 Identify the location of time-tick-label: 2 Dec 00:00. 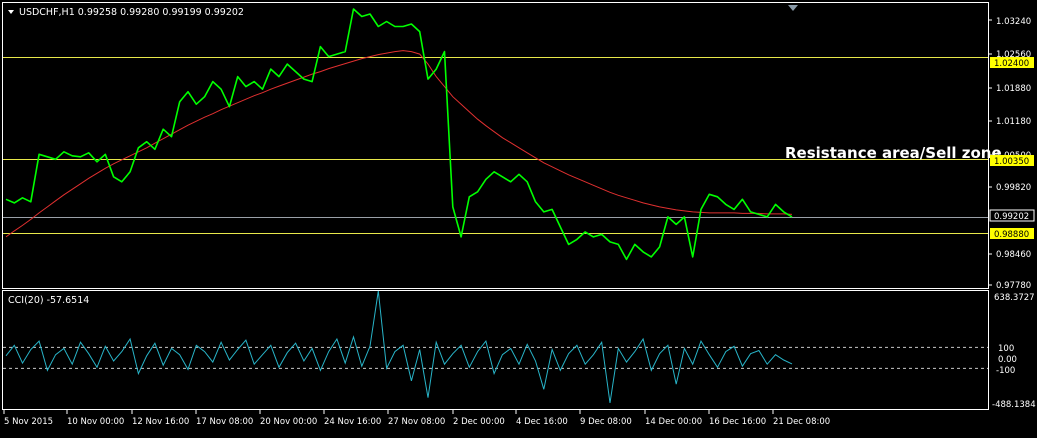
(479, 422).